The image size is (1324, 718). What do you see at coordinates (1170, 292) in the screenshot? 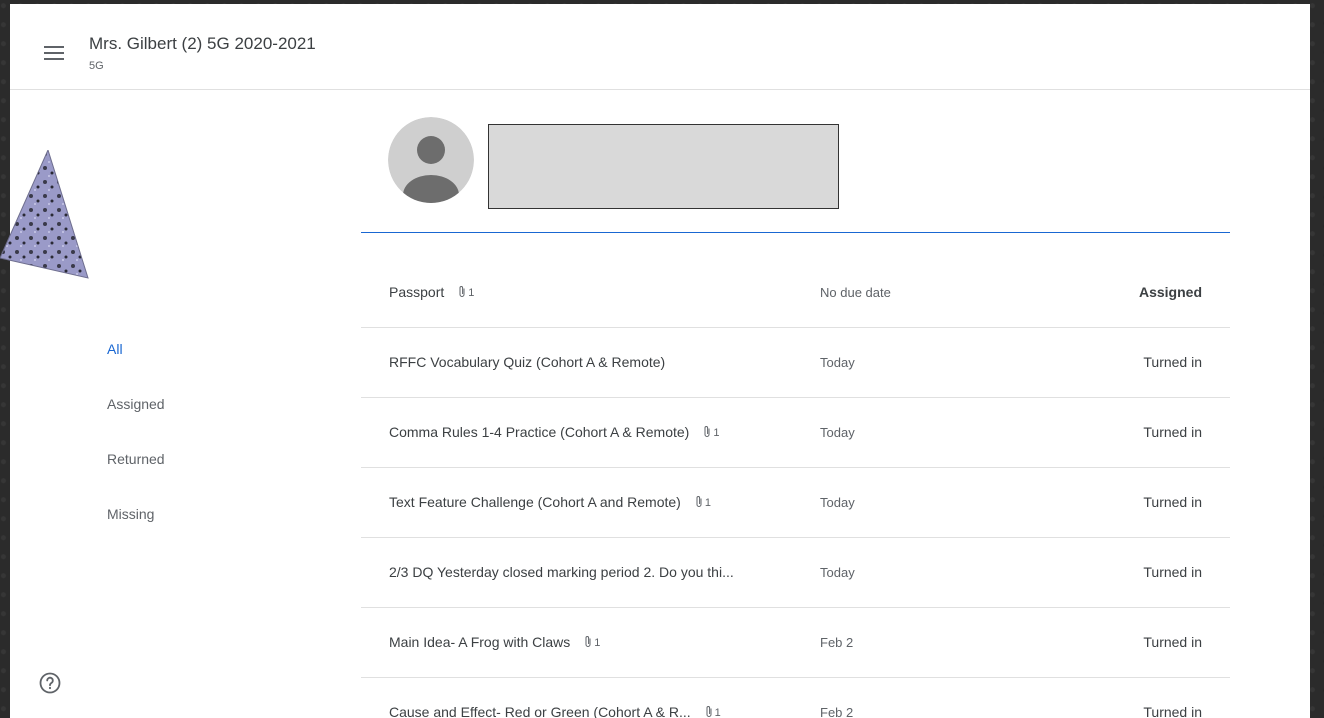
I see `status-label: Assigned` at bounding box center [1170, 292].